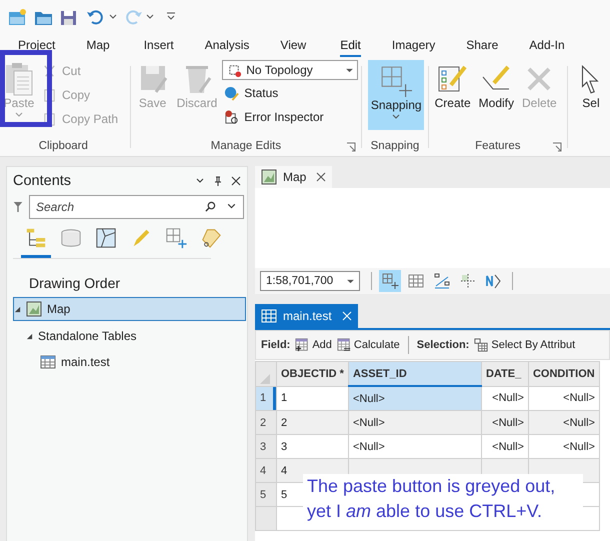 The width and height of the screenshot is (610, 541). Describe the element at coordinates (482, 47) in the screenshot. I see `ribbon-tab: Share` at that location.